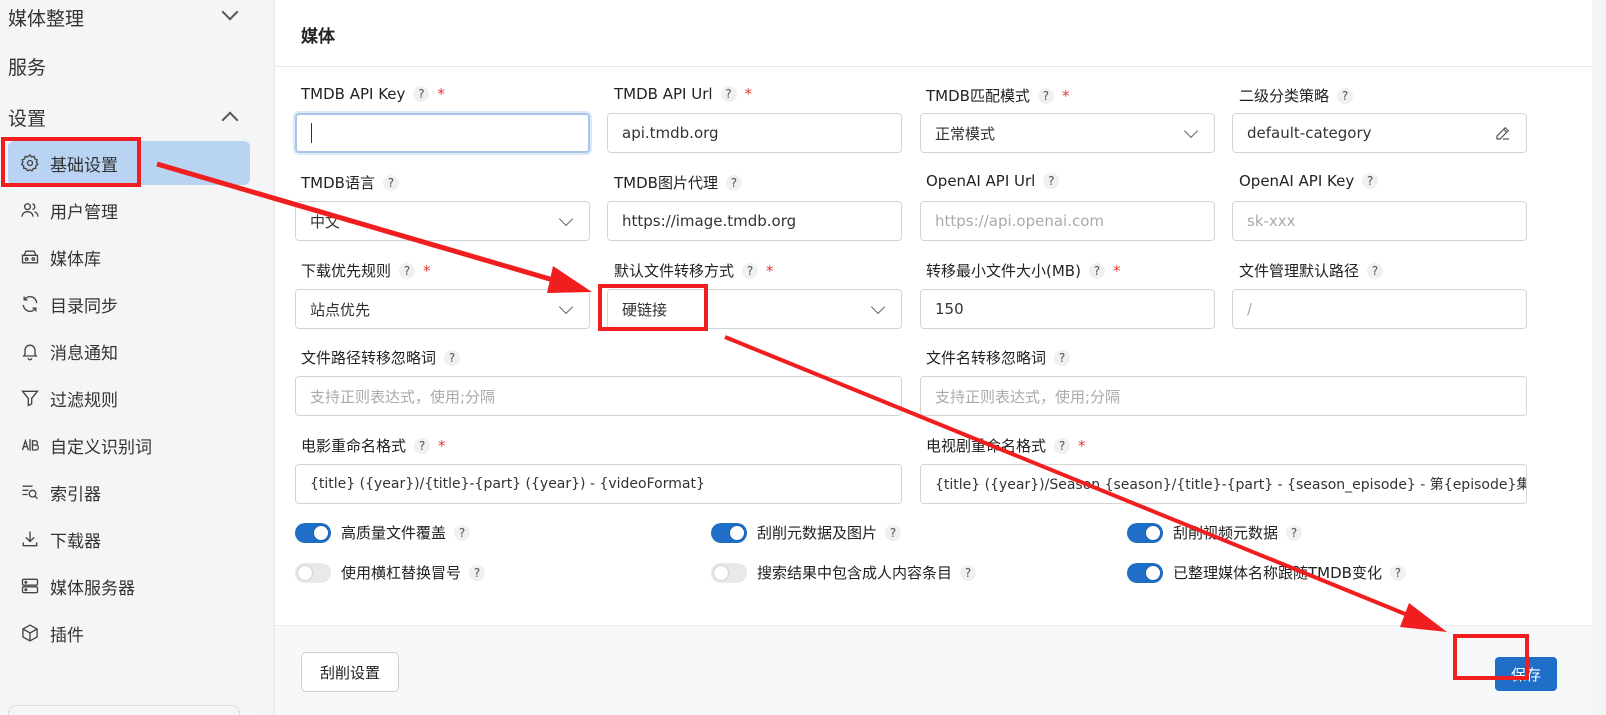  What do you see at coordinates (129, 445) in the screenshot?
I see `sidebar-item-custom-words: 自定义识别词` at bounding box center [129, 445].